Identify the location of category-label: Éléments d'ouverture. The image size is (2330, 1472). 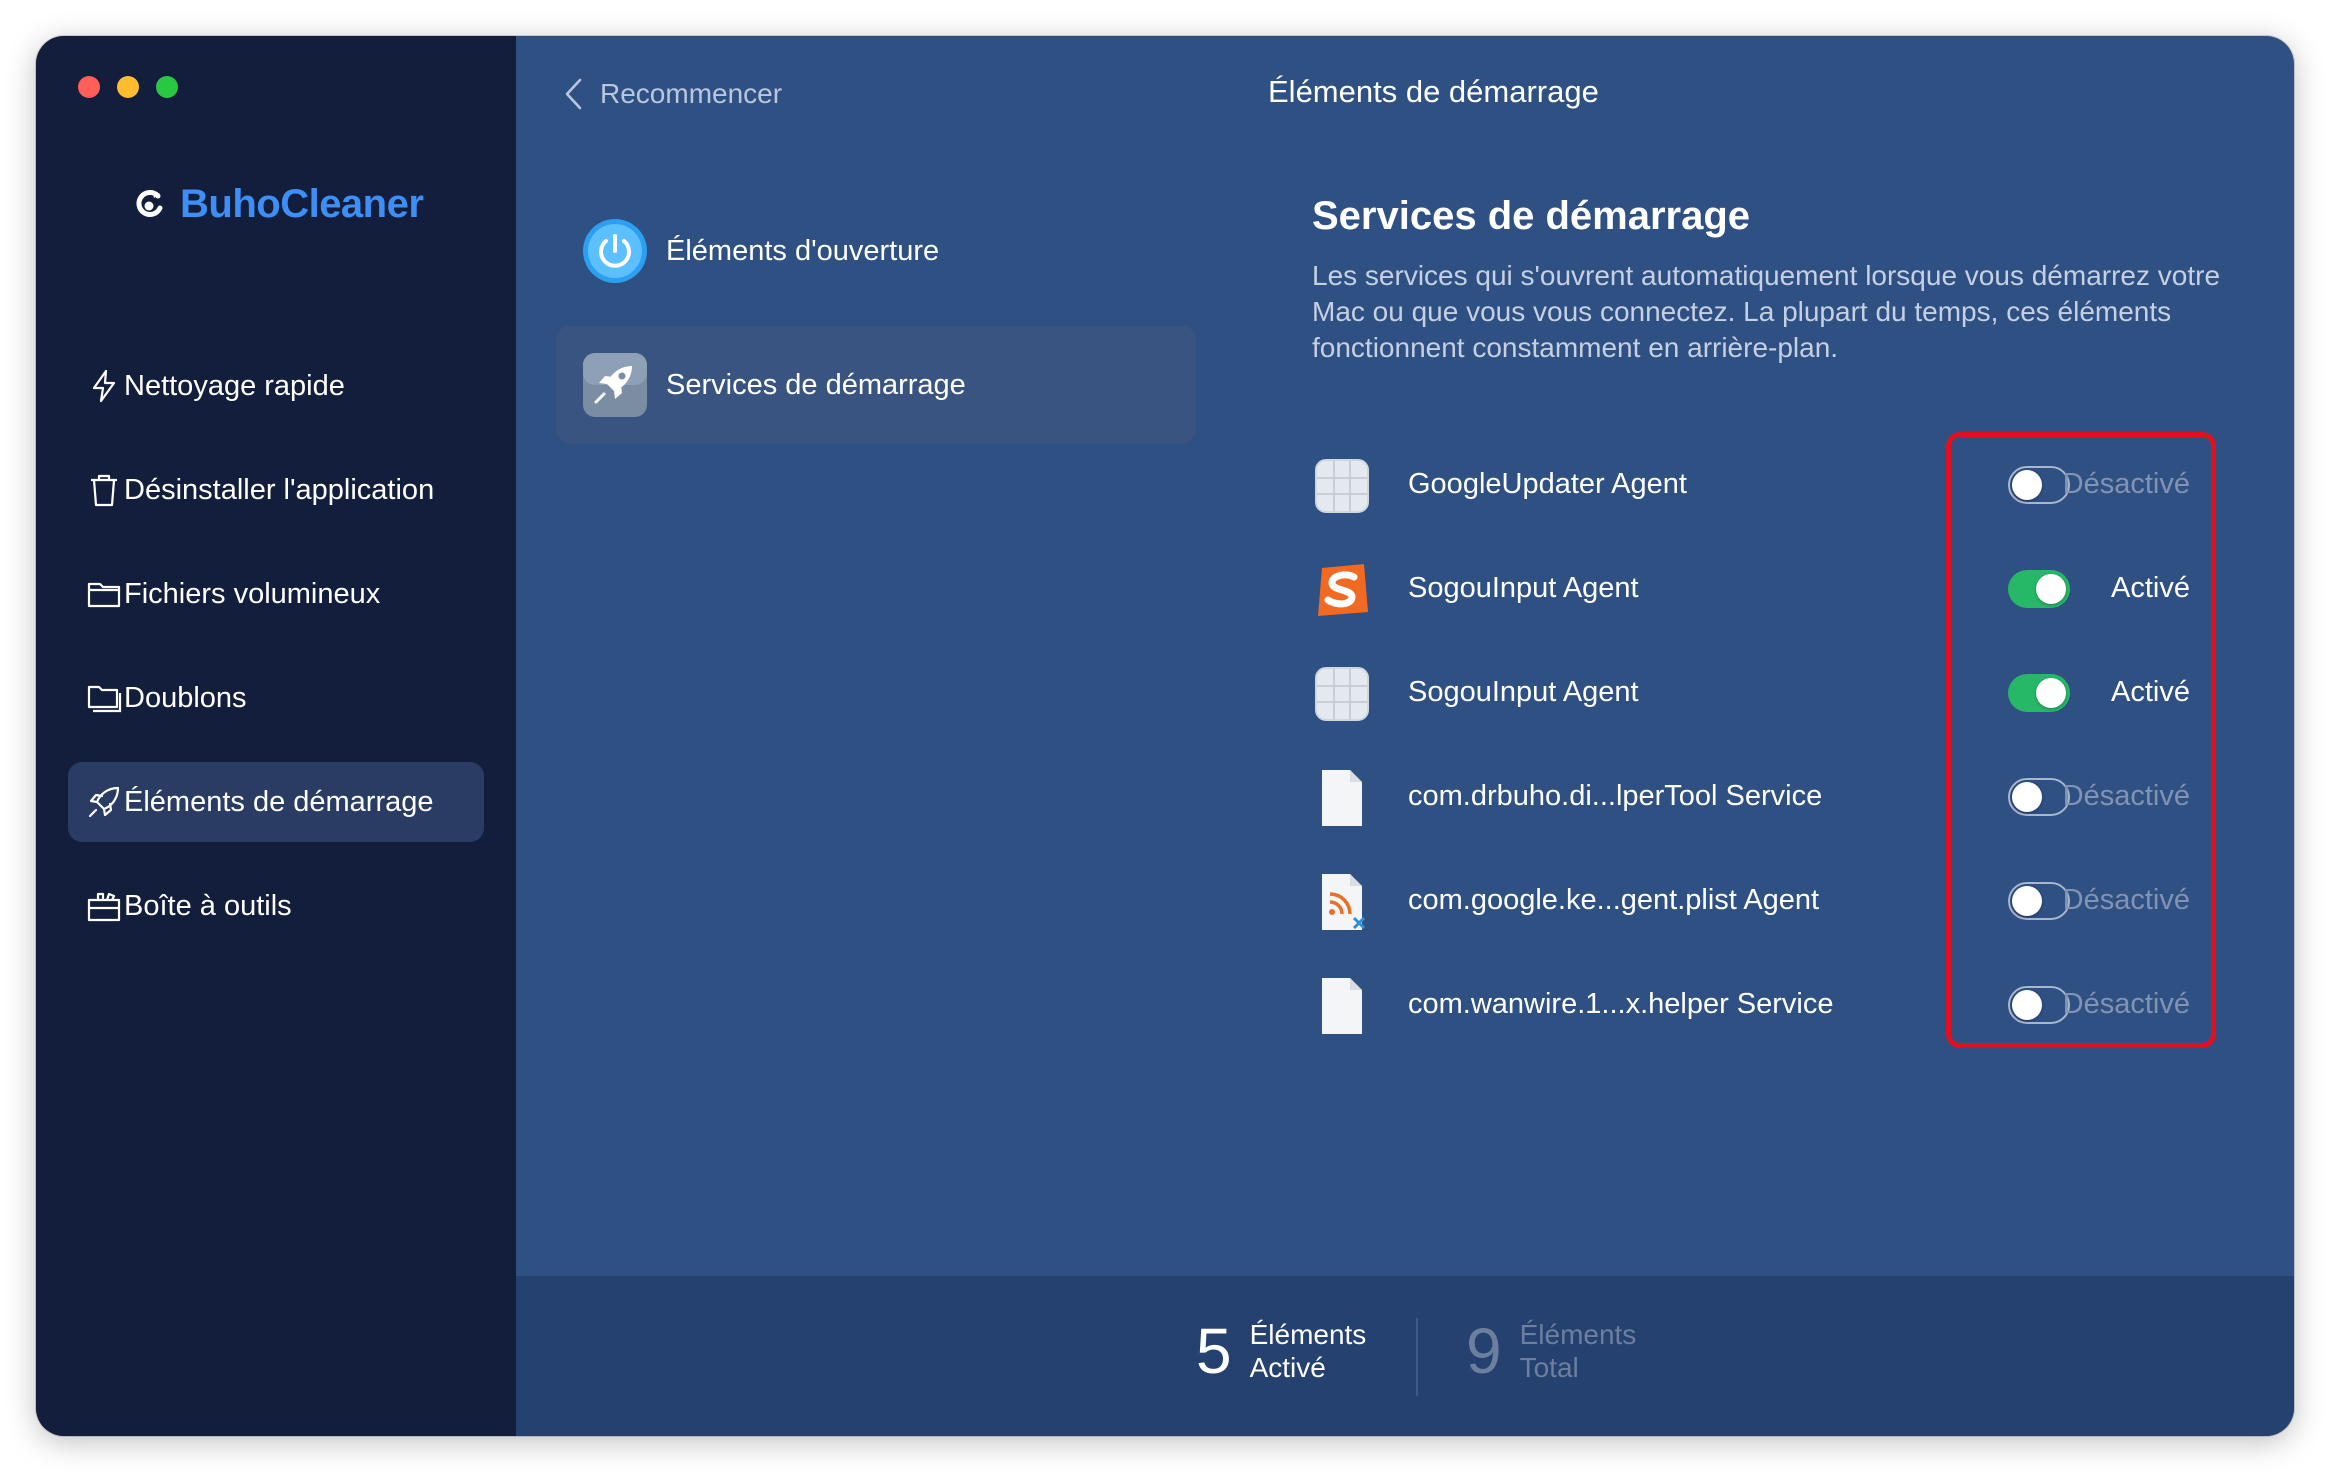
(803, 250).